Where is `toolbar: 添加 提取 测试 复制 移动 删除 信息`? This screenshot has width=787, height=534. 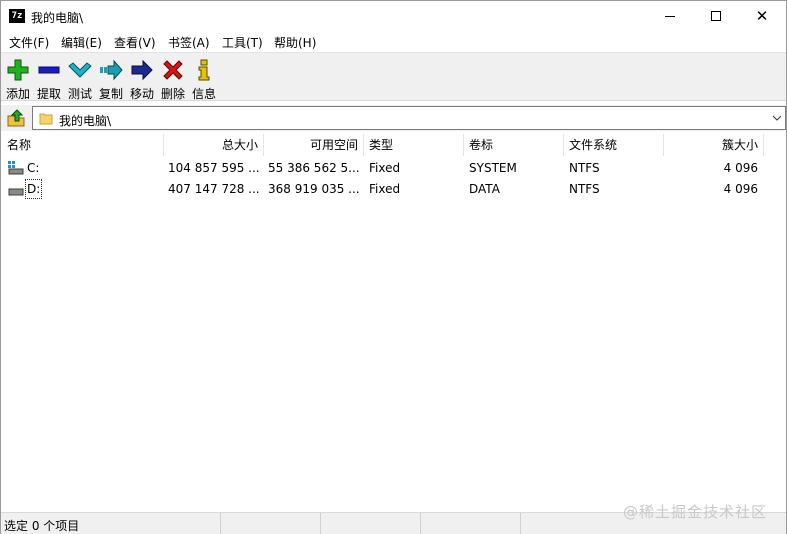 toolbar: 添加 提取 测试 复制 移动 删除 信息 is located at coordinates (393, 76).